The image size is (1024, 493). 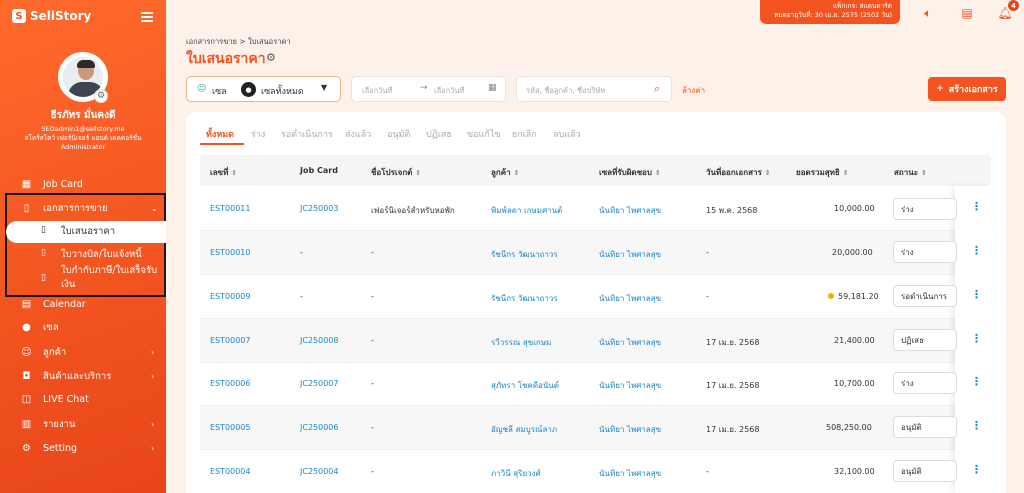 I want to click on row-number-link: EST00009, so click(x=230, y=296).